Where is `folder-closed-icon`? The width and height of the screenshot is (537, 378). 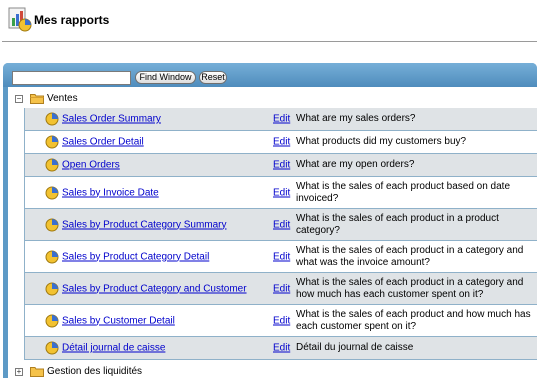
folder-closed-icon is located at coordinates (37, 372).